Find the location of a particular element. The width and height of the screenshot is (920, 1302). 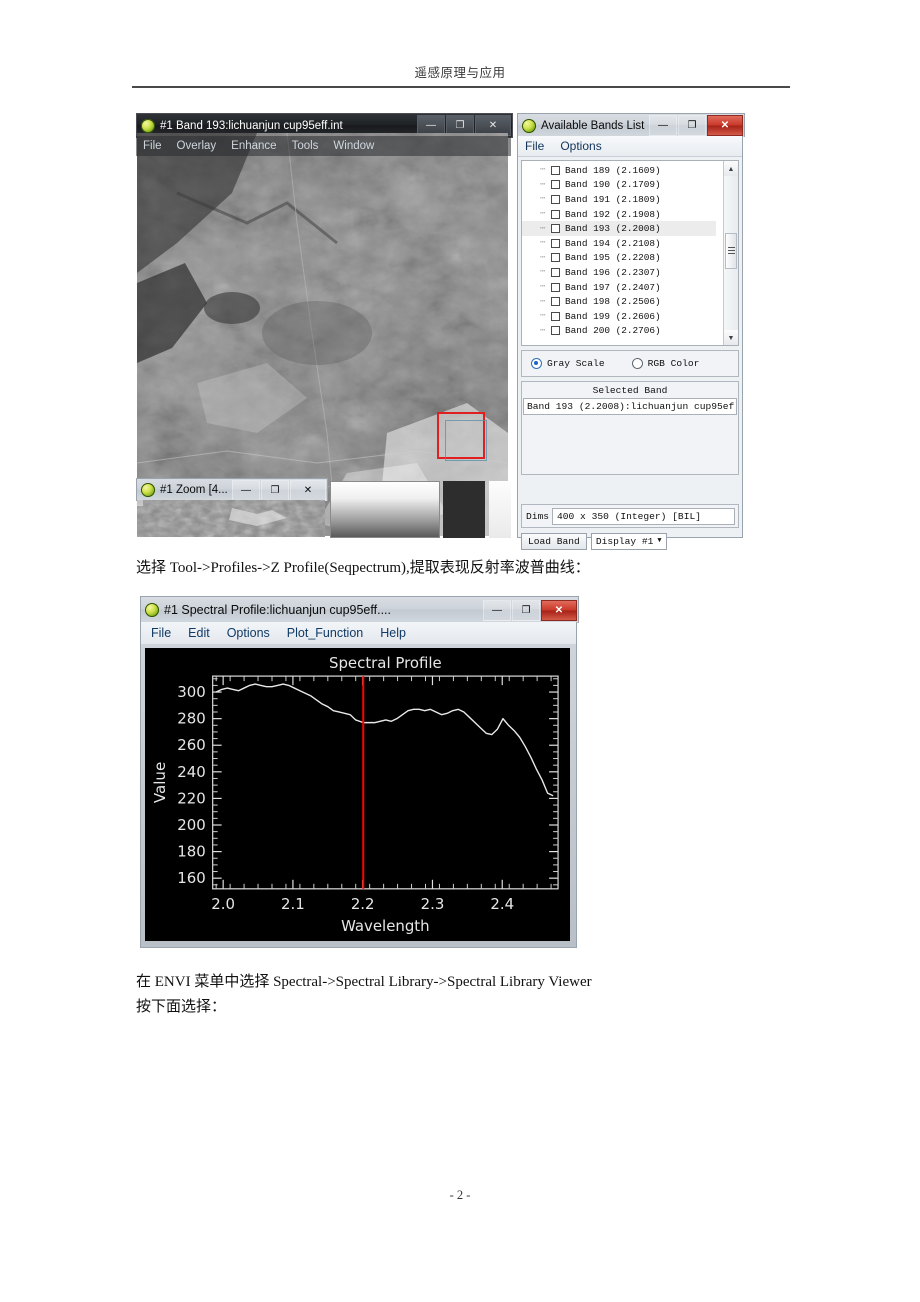

display-window-menubar: File Overlay Enhance Tools Window is located at coordinates (323, 146).